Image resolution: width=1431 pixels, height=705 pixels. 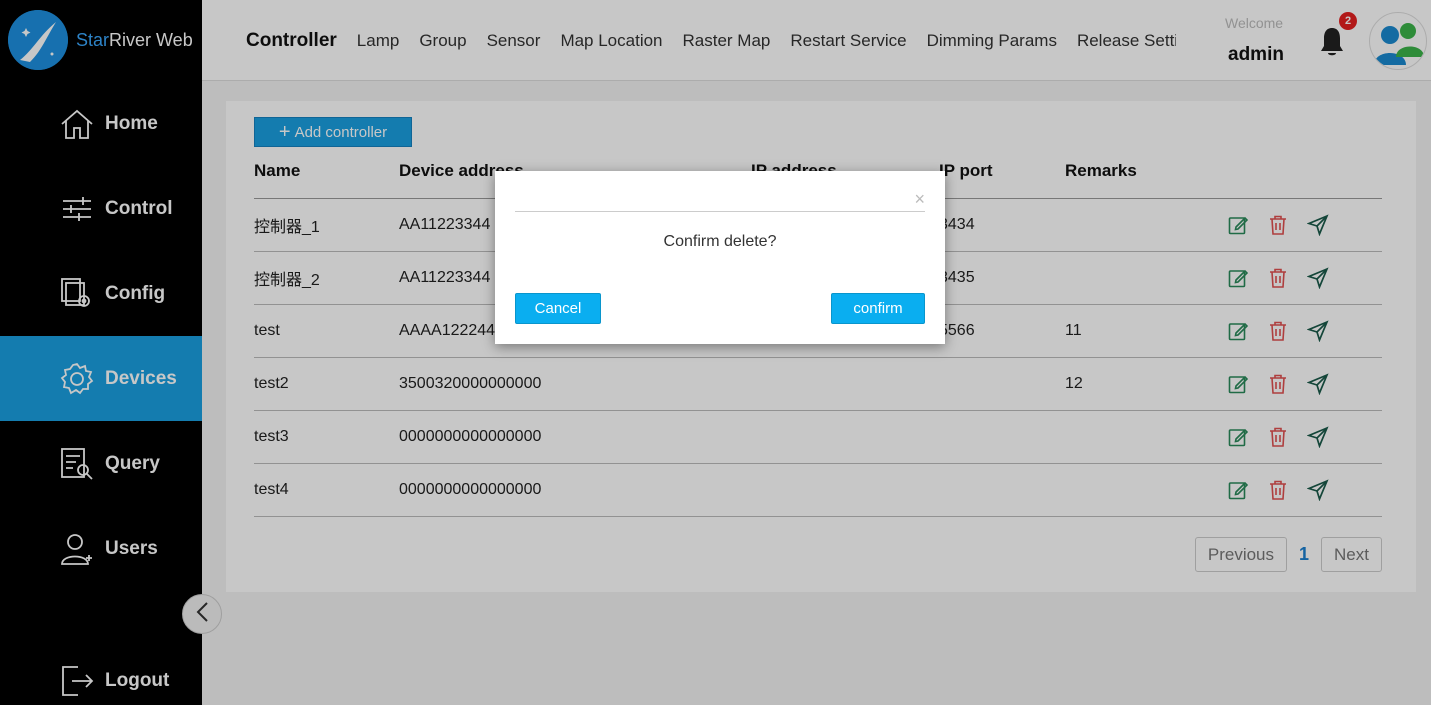 What do you see at coordinates (878, 308) in the screenshot?
I see `confirm-button: confirm` at bounding box center [878, 308].